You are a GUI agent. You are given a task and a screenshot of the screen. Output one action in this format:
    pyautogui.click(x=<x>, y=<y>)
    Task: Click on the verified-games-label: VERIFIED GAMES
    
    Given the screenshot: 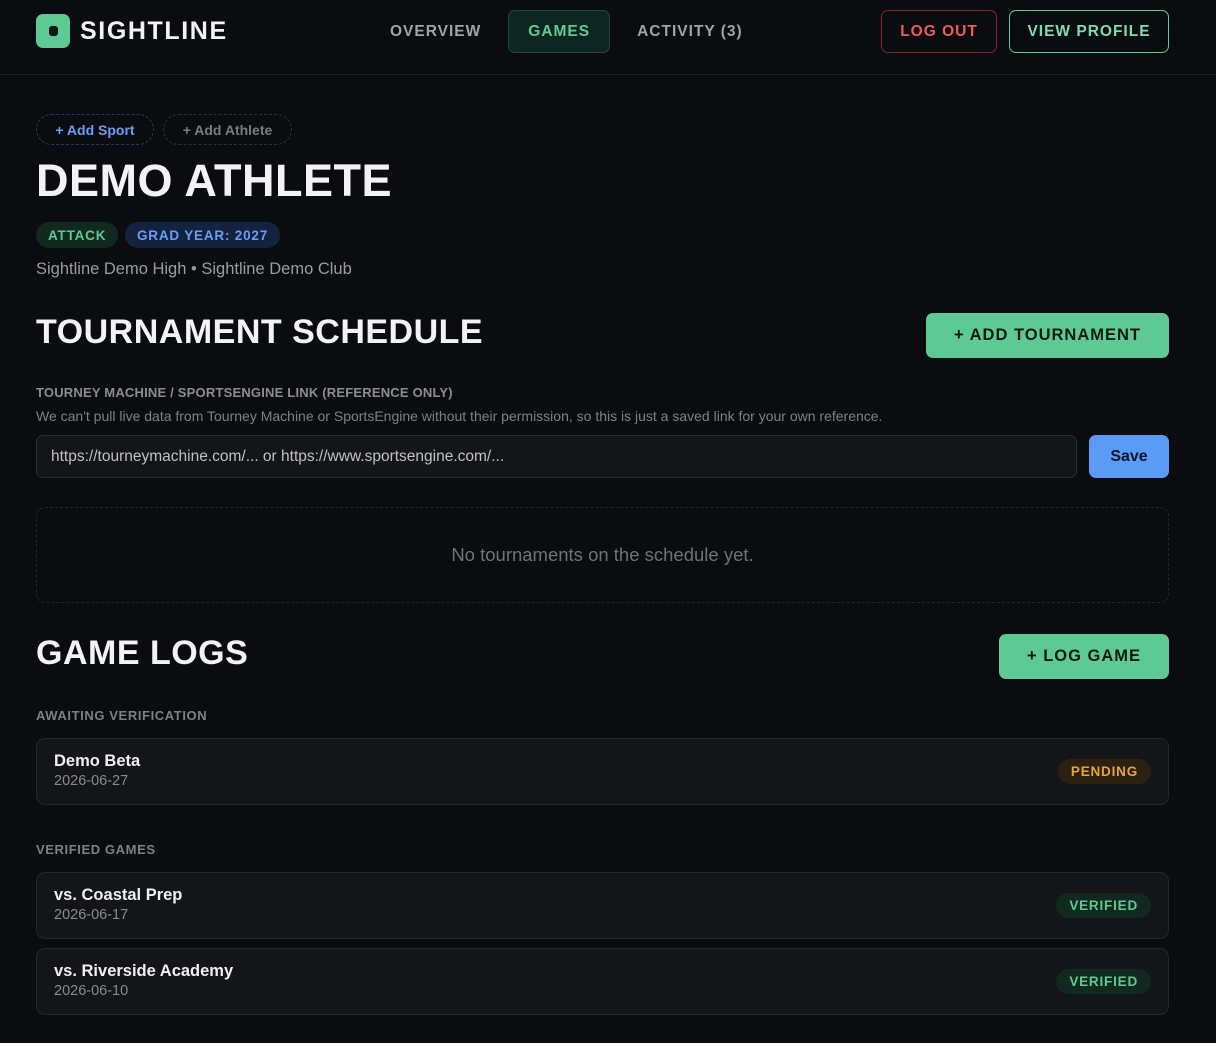 What is the action you would take?
    pyautogui.click(x=96, y=849)
    